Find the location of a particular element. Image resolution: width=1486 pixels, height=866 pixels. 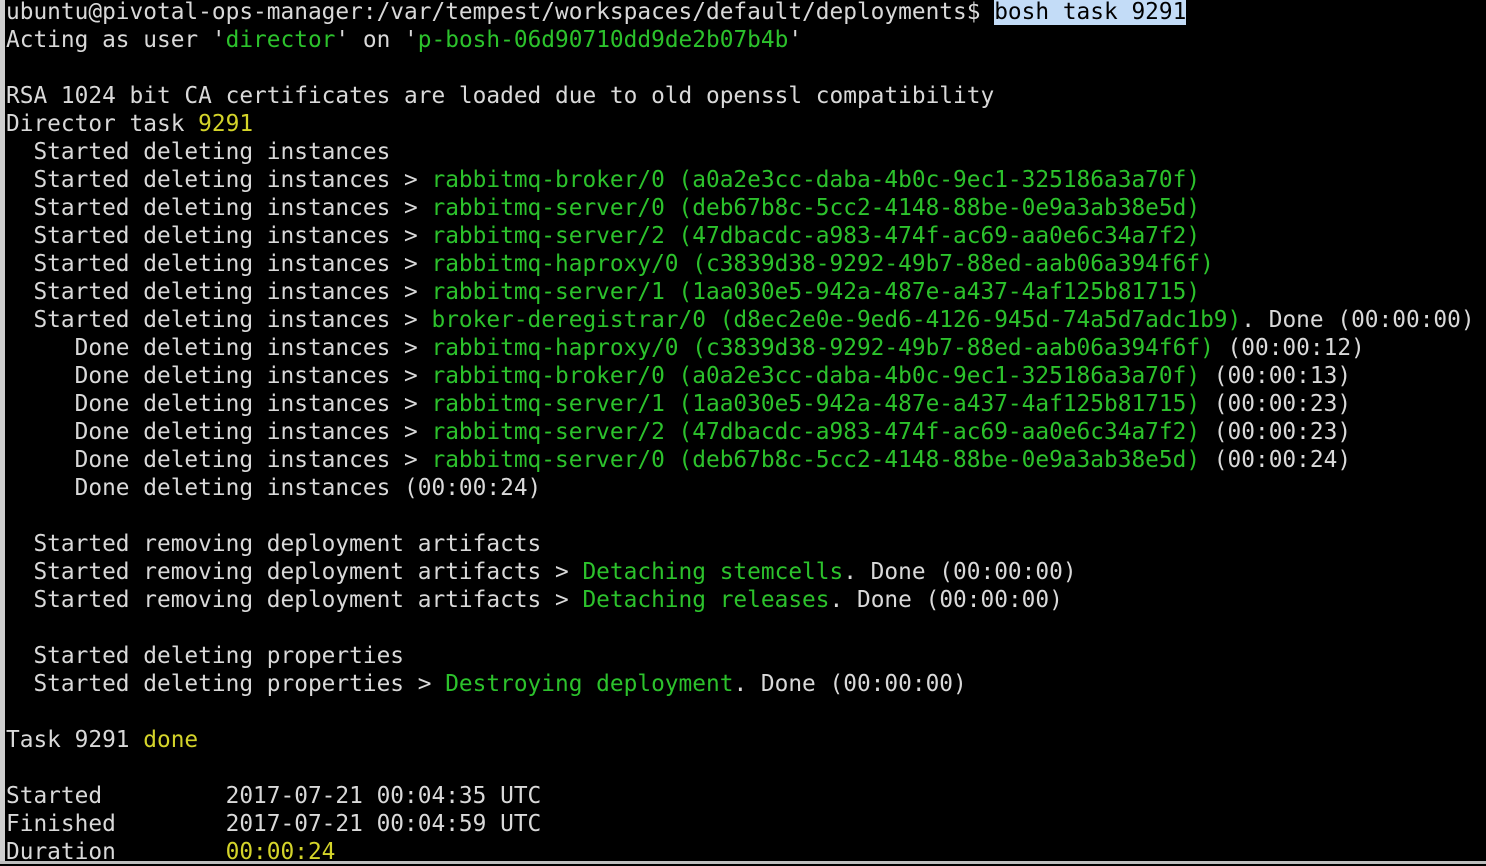

terminal-line: Started deleting properties is located at coordinates (746, 656).